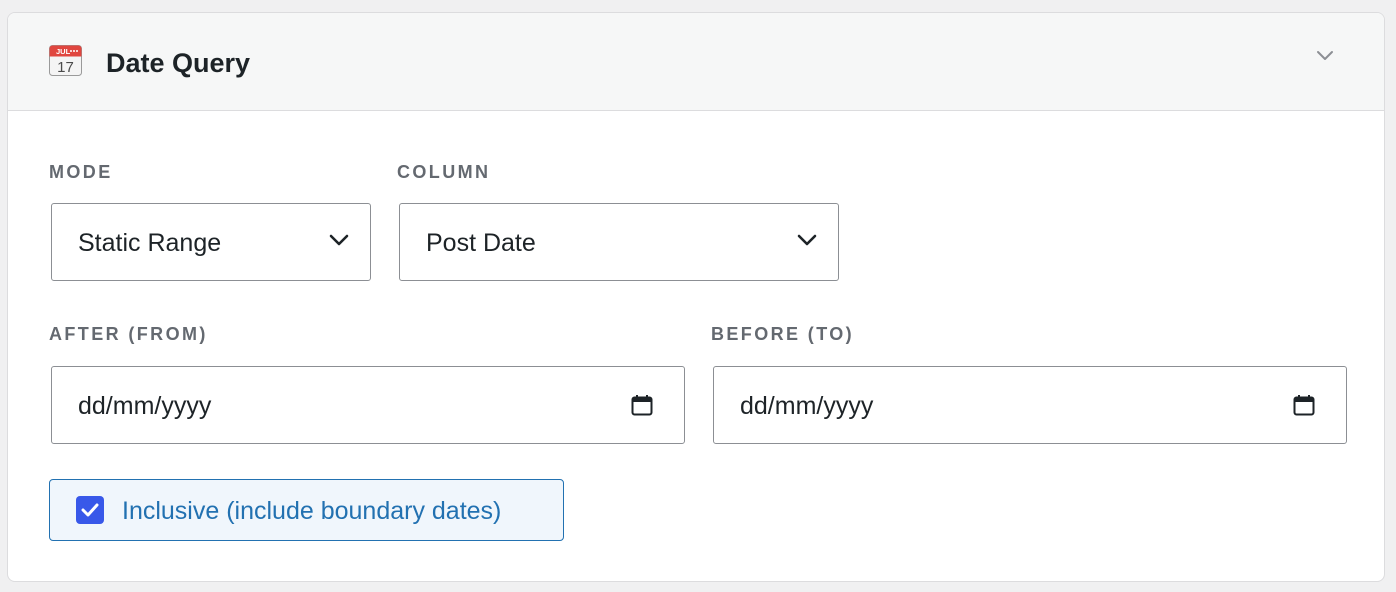  I want to click on checkmark-icon, so click(90, 510).